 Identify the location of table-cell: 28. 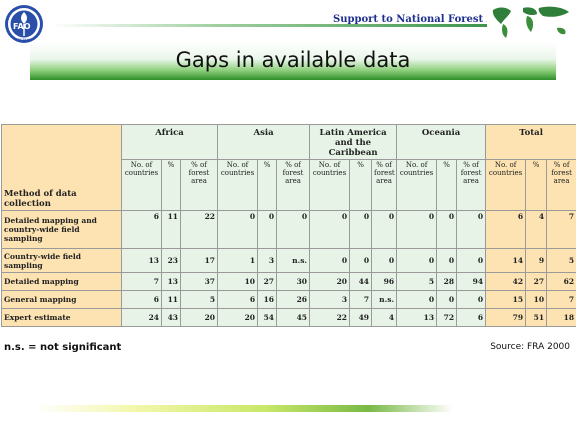
(447, 281).